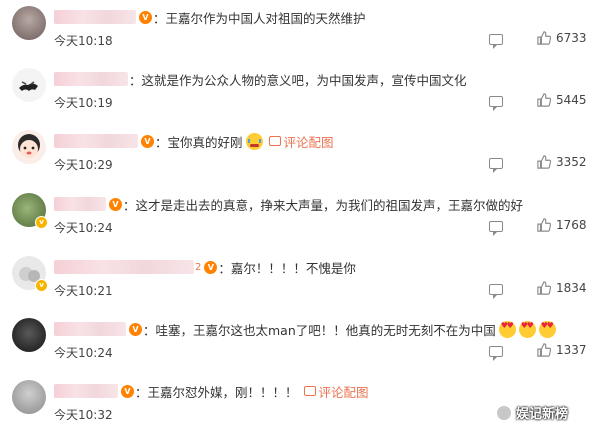  I want to click on comment-text: ：嘉尔！！！！不愧是你, so click(287, 268).